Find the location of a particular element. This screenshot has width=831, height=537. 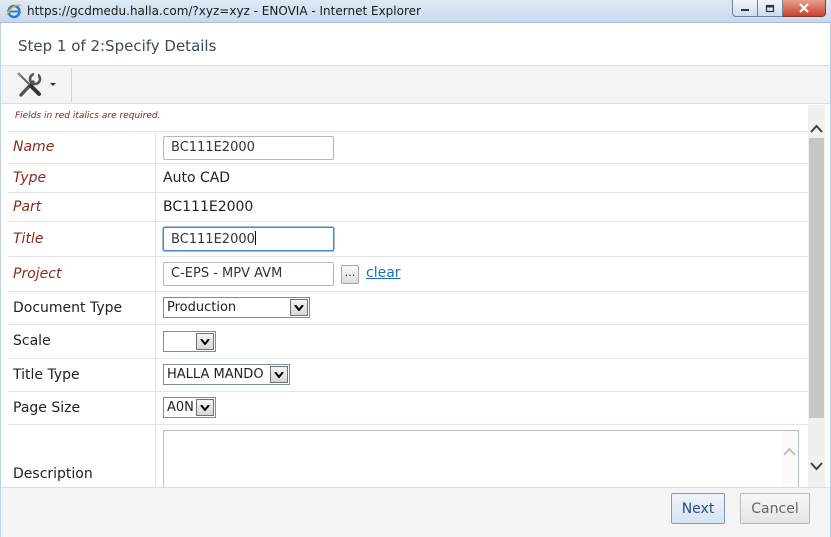

next-button: Next is located at coordinates (698, 508).